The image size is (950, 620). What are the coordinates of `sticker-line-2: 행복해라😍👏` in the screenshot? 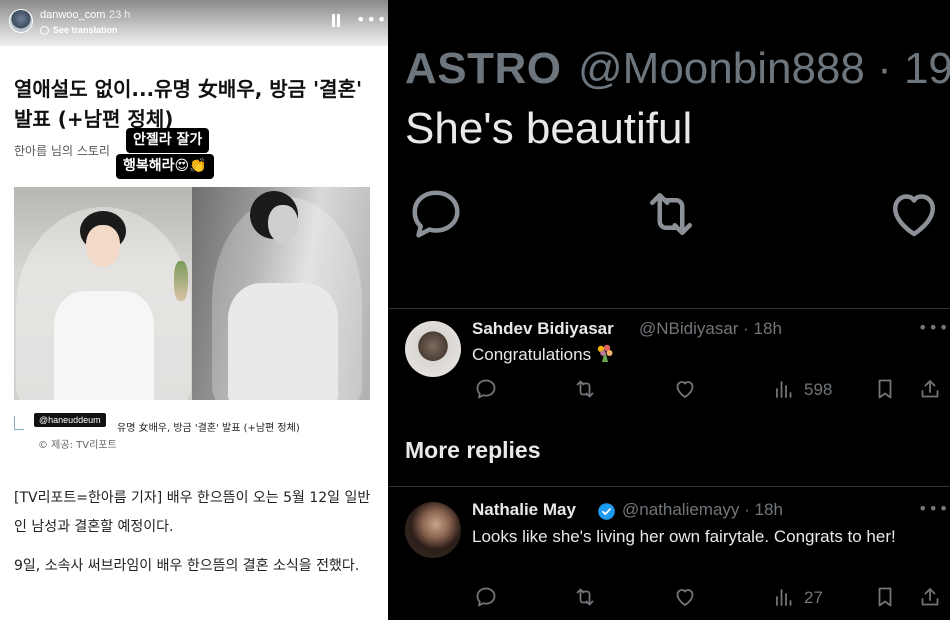 It's located at (165, 166).